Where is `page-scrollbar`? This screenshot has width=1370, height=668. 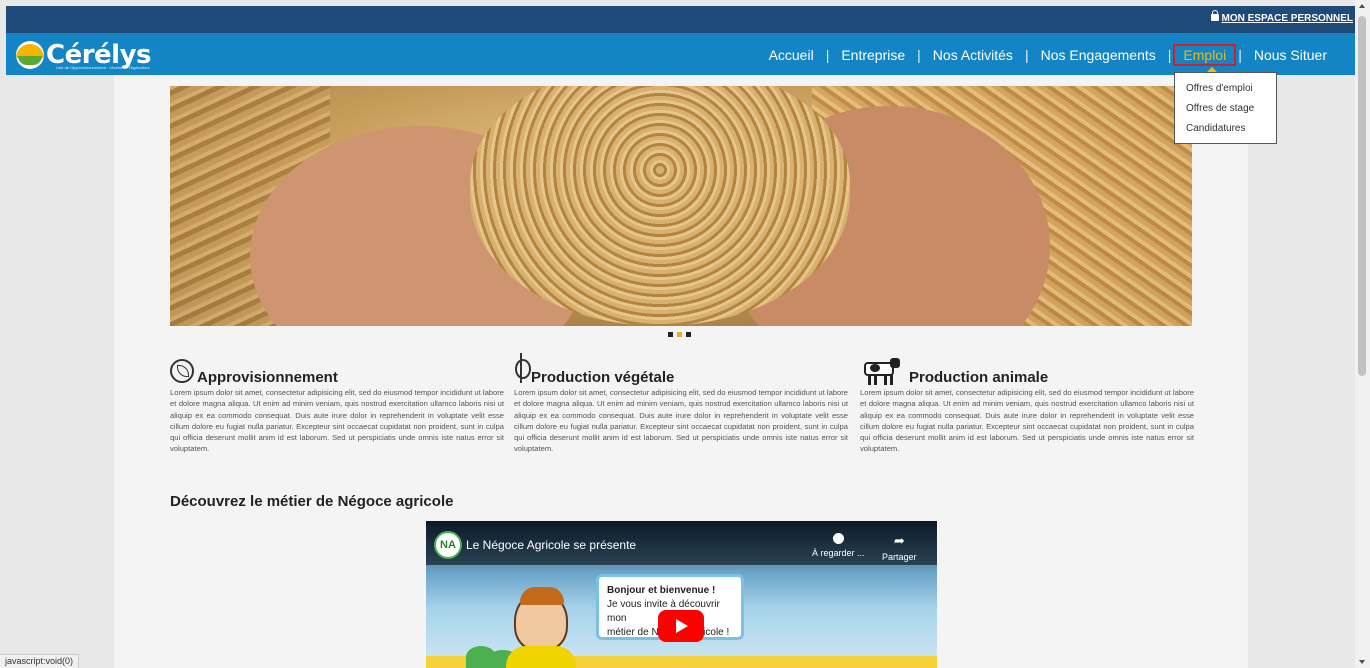
page-scrollbar is located at coordinates (1362, 334).